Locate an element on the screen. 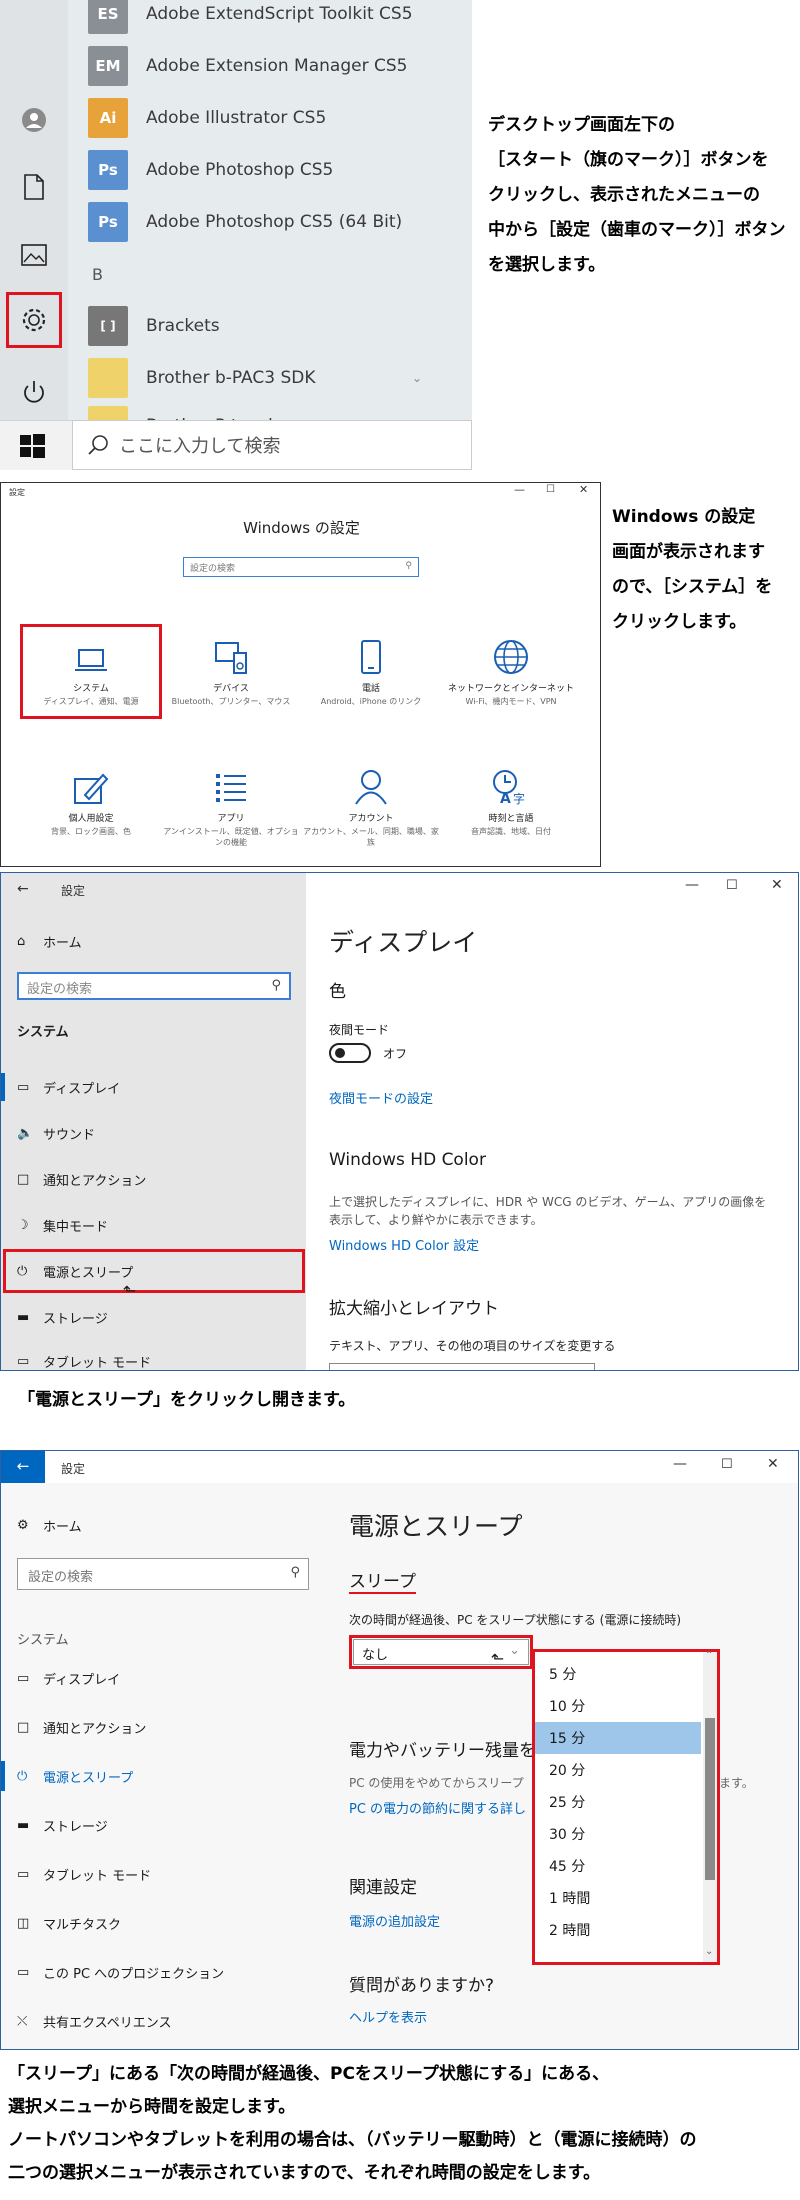  category-name: 個人用設定 is located at coordinates (91, 819).